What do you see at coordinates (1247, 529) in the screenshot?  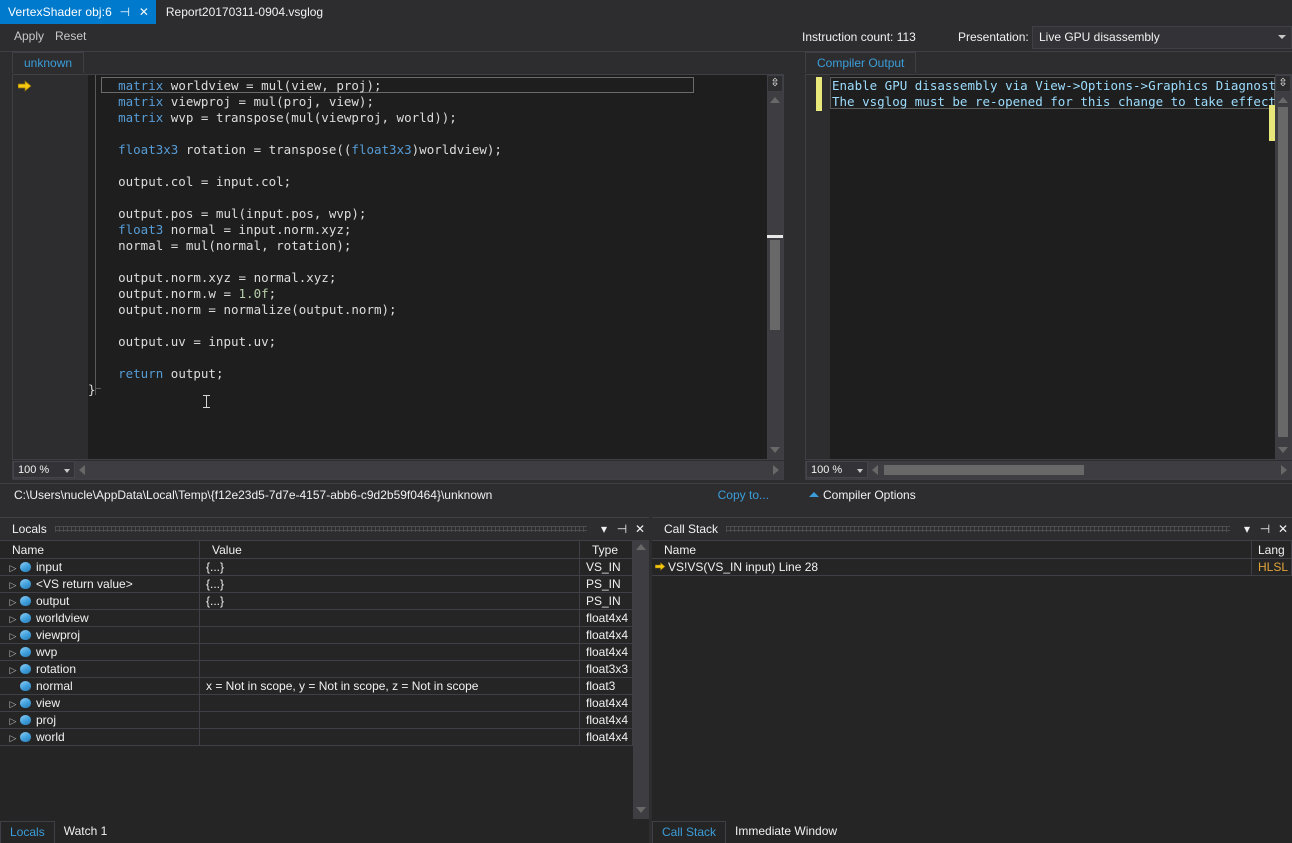 I see `callstack-menu-button: ▾` at bounding box center [1247, 529].